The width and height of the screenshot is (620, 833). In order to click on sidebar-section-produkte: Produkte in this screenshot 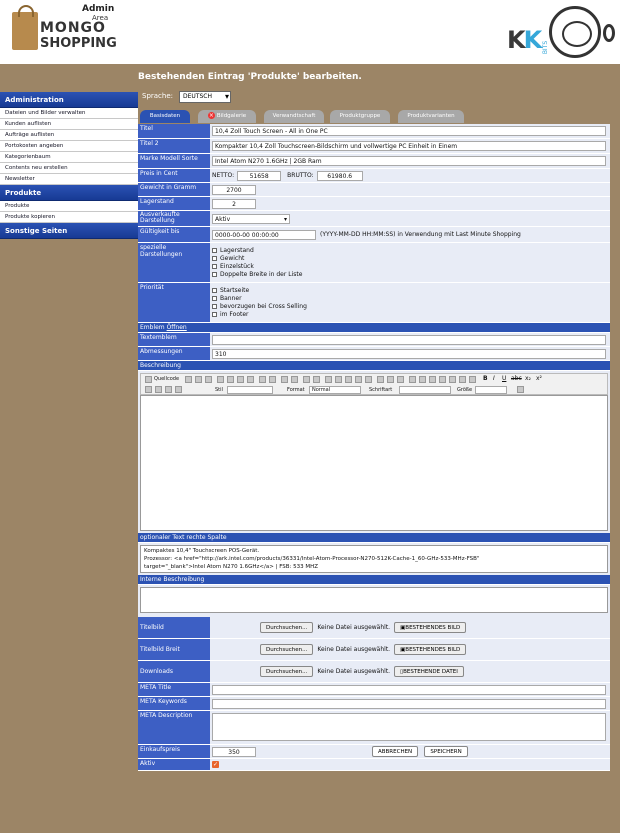, I will do `click(69, 193)`.